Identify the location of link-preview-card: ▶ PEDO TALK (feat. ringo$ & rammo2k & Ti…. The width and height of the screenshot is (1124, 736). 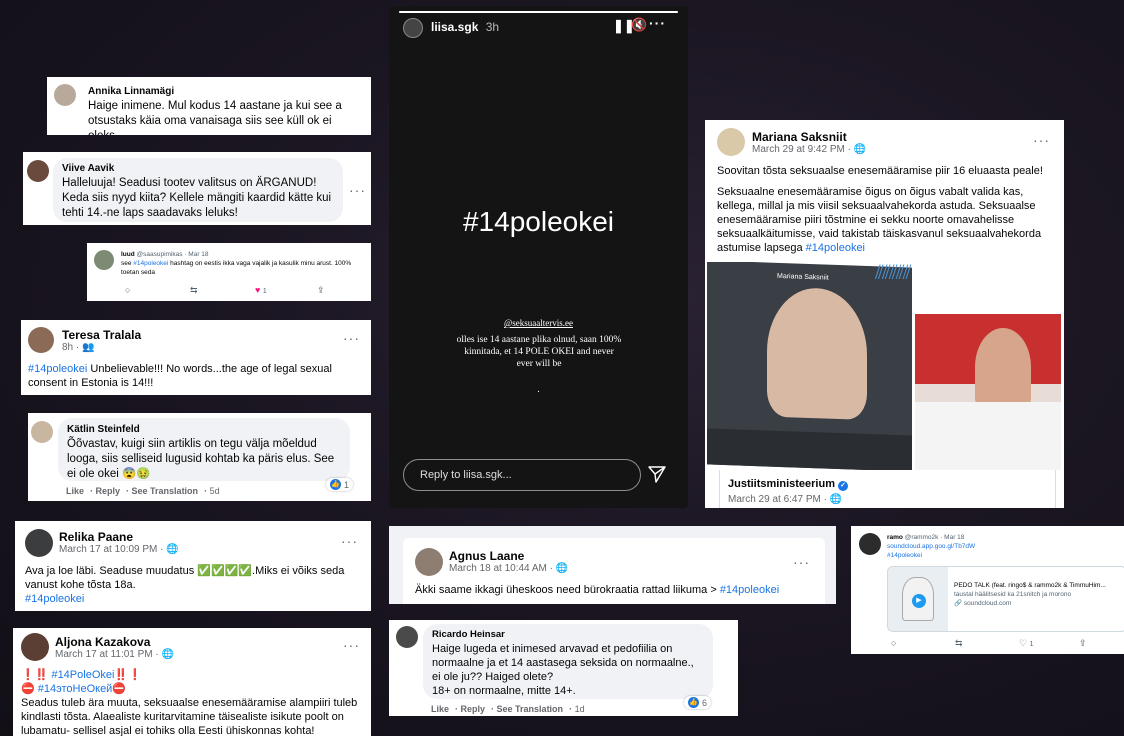
(1005, 599).